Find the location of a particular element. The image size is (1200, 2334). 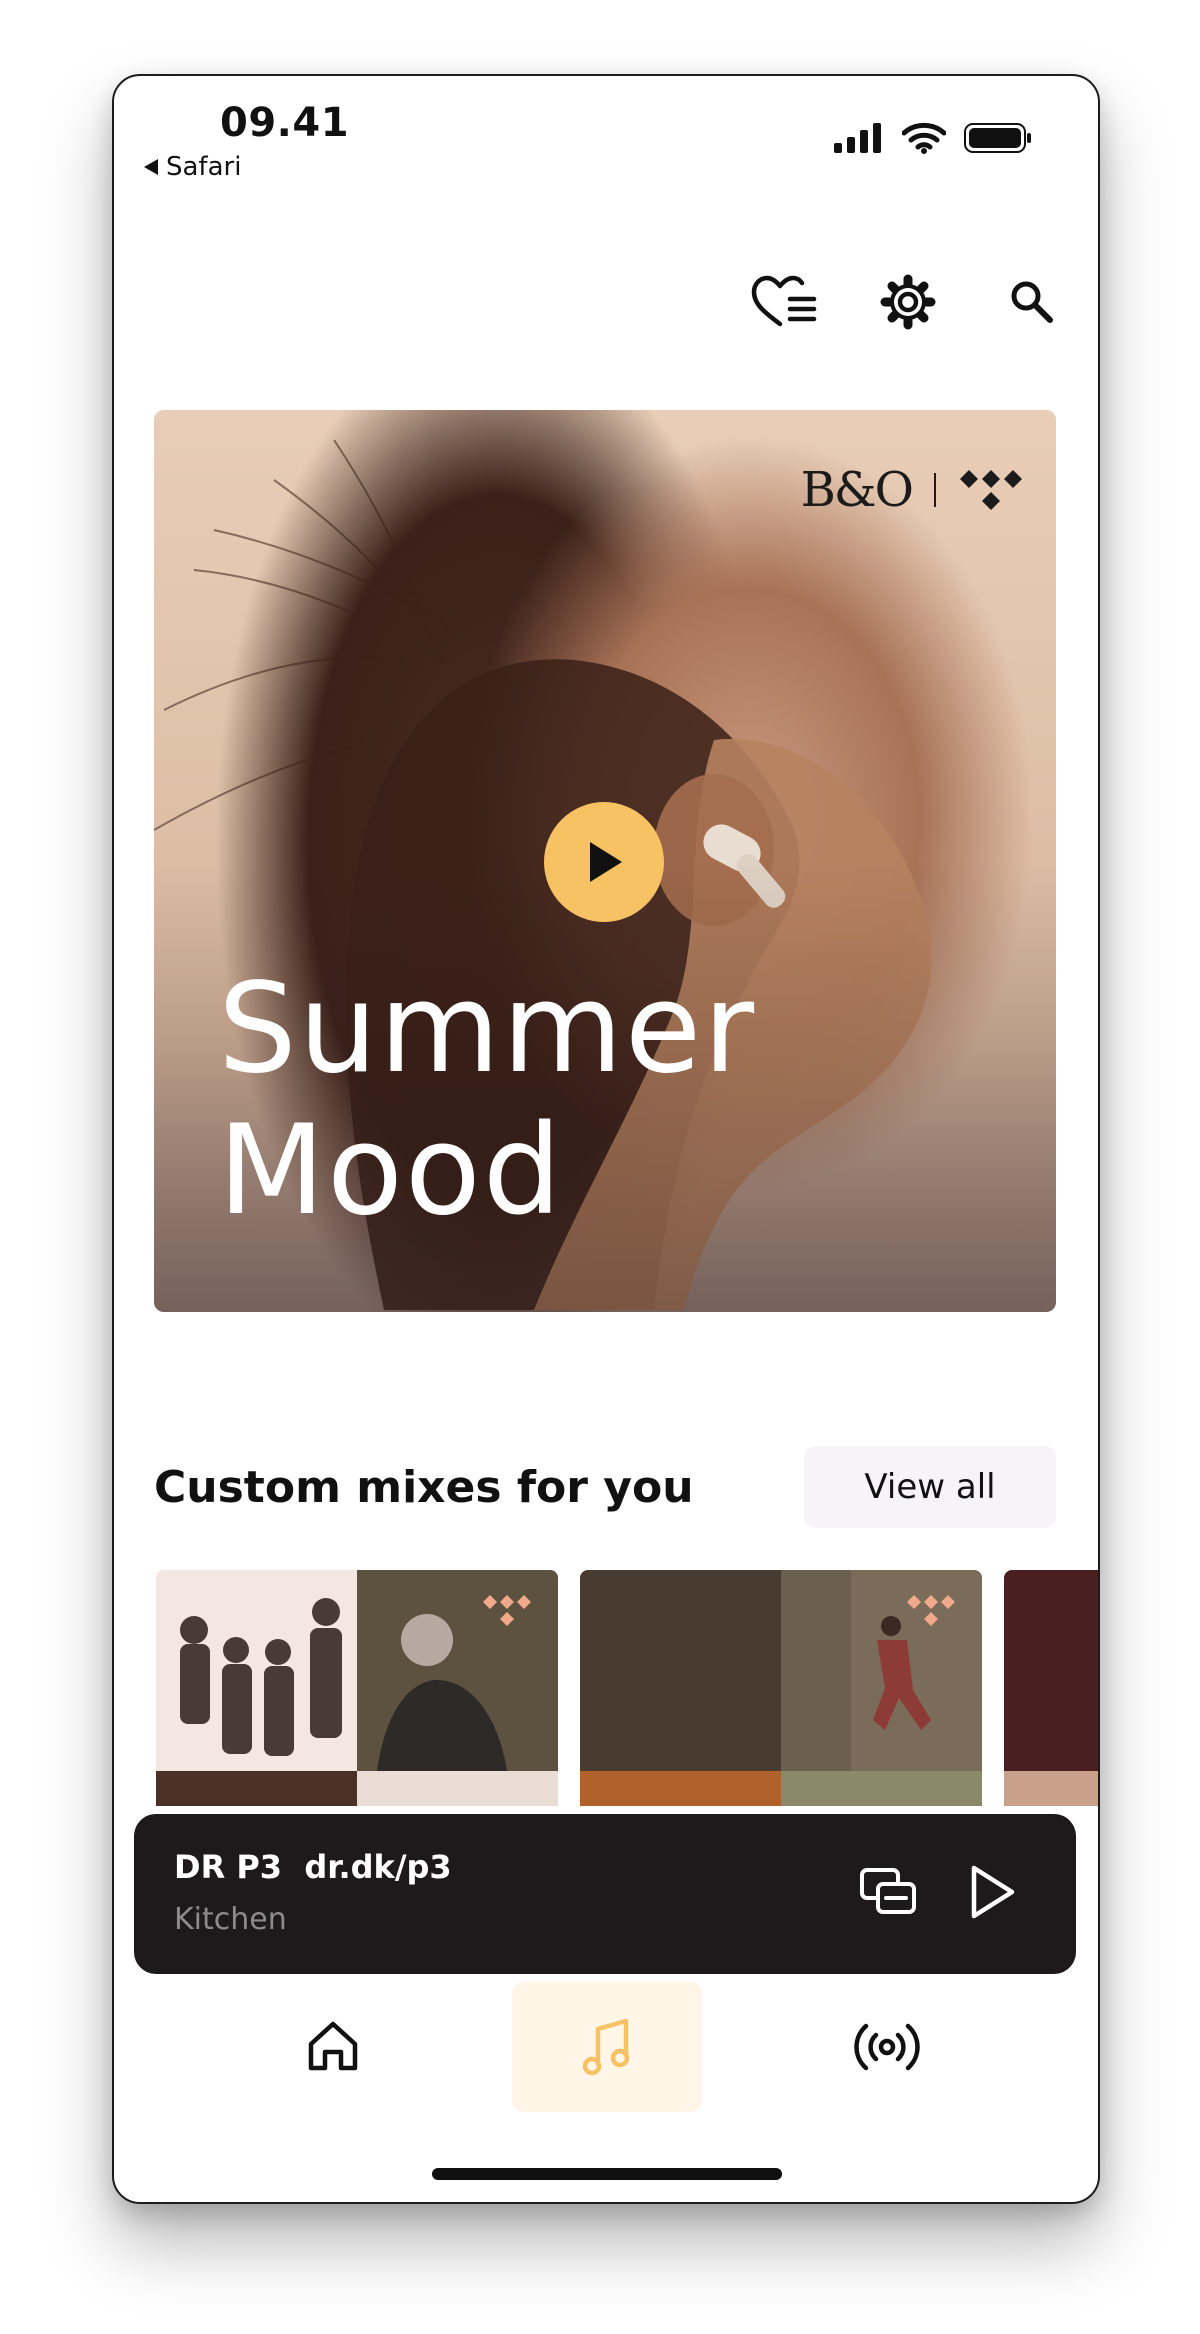

hero-title: Summer Mood is located at coordinates (487, 1100).